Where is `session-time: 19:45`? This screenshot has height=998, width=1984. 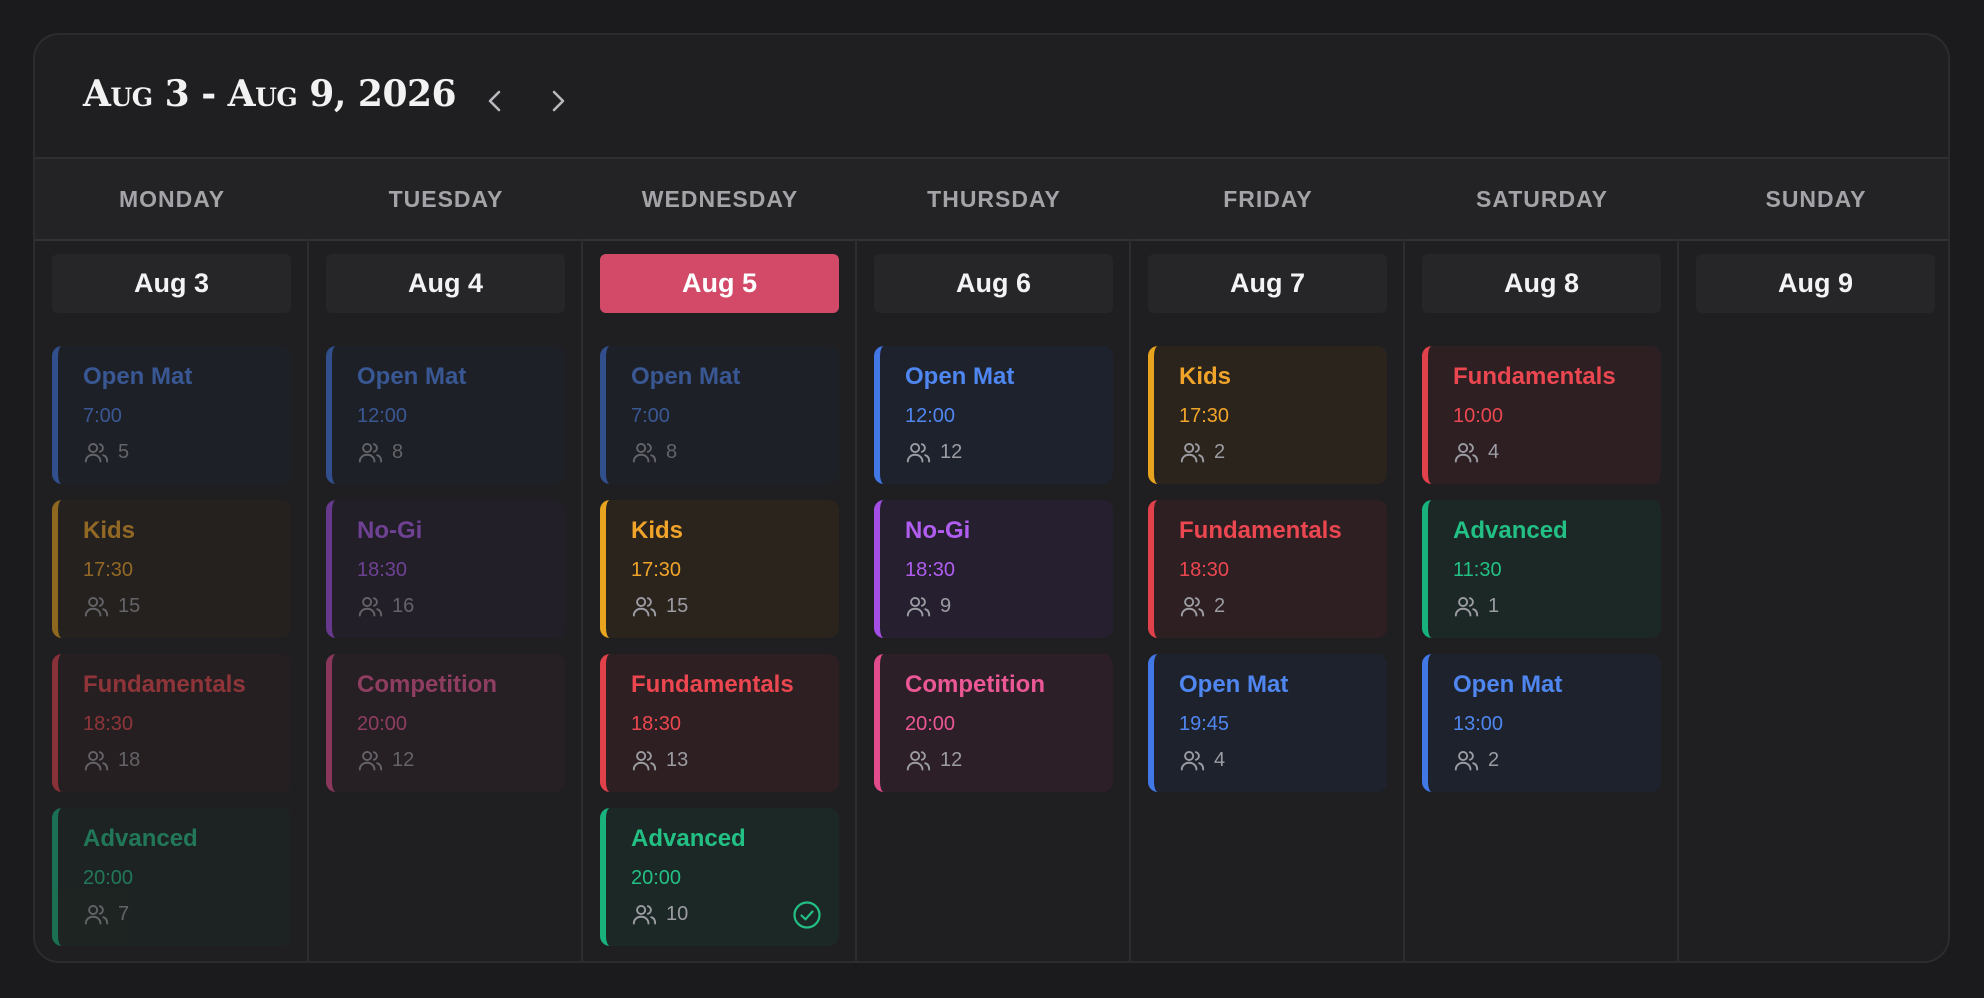 session-time: 19:45 is located at coordinates (1204, 724).